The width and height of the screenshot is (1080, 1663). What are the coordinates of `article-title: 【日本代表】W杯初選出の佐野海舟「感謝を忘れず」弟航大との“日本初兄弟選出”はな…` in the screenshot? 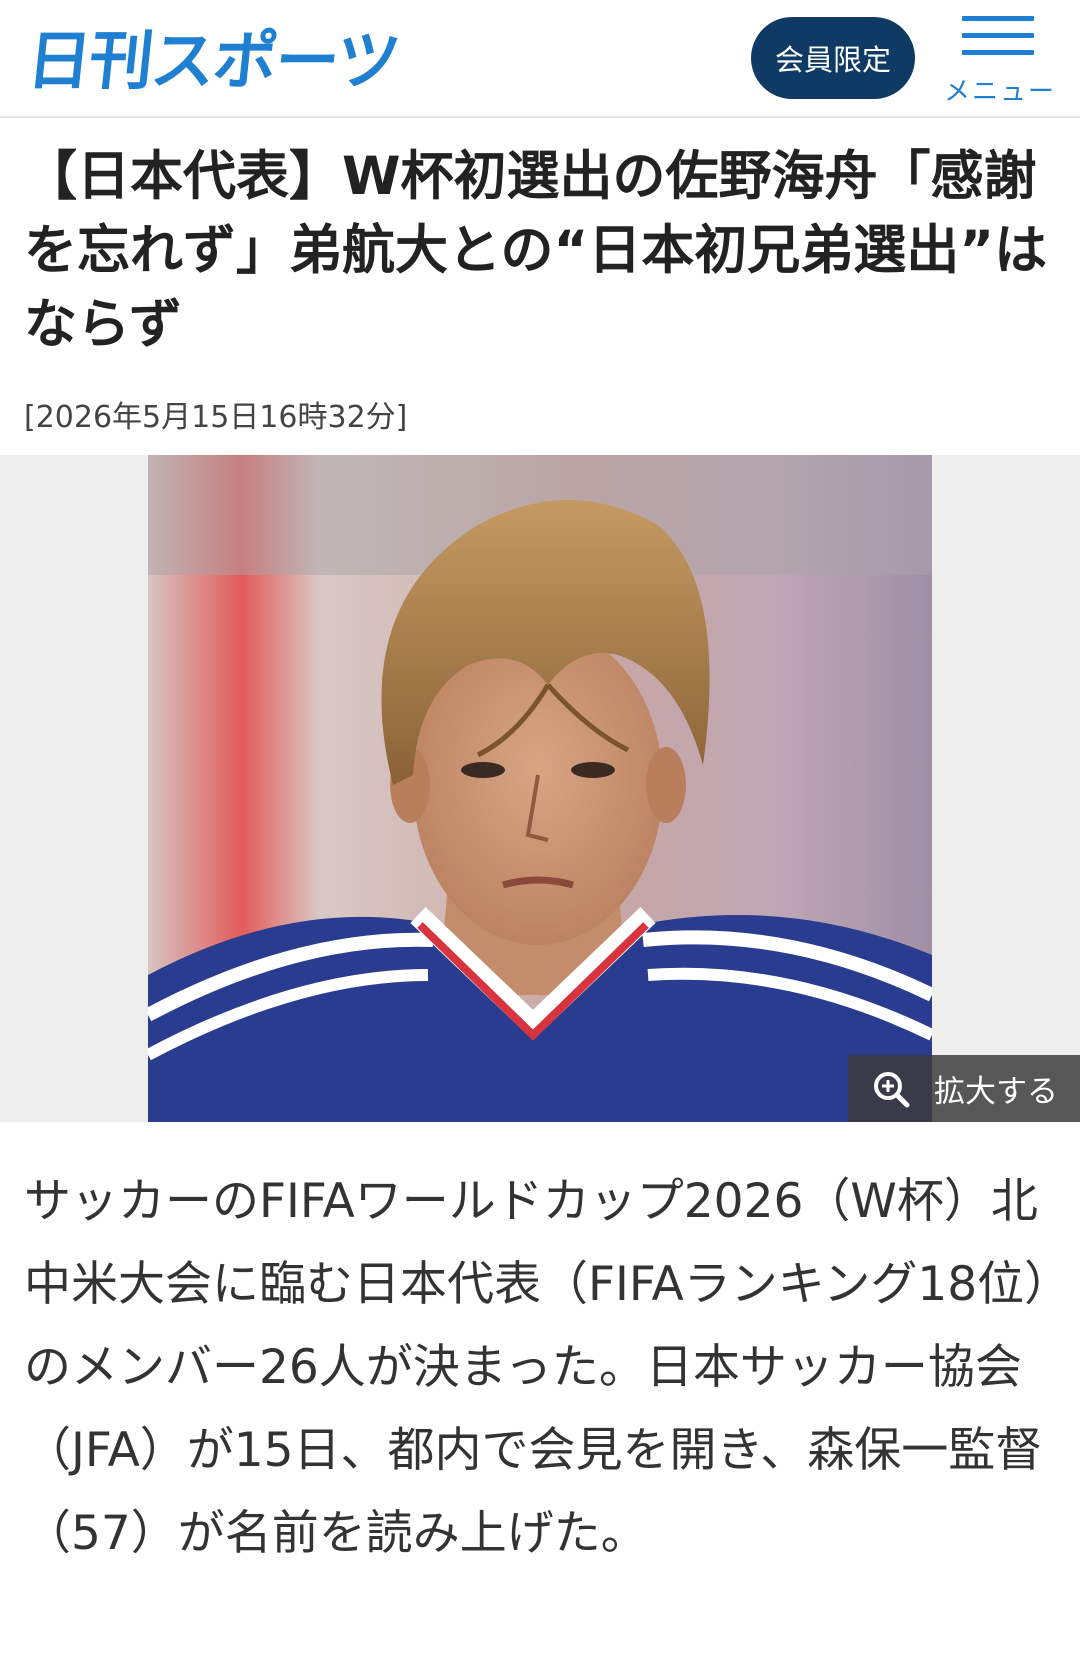 It's located at (536, 250).